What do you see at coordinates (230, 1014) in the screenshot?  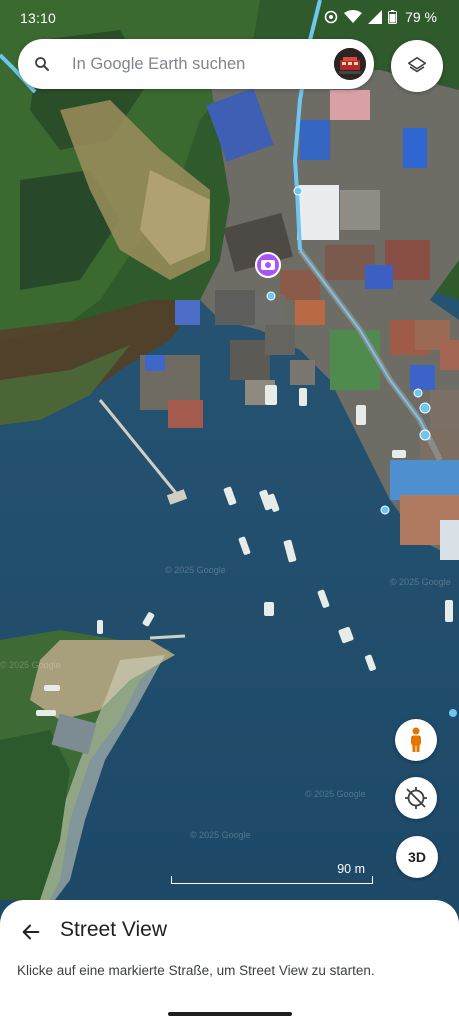 I see `gesture-handle` at bounding box center [230, 1014].